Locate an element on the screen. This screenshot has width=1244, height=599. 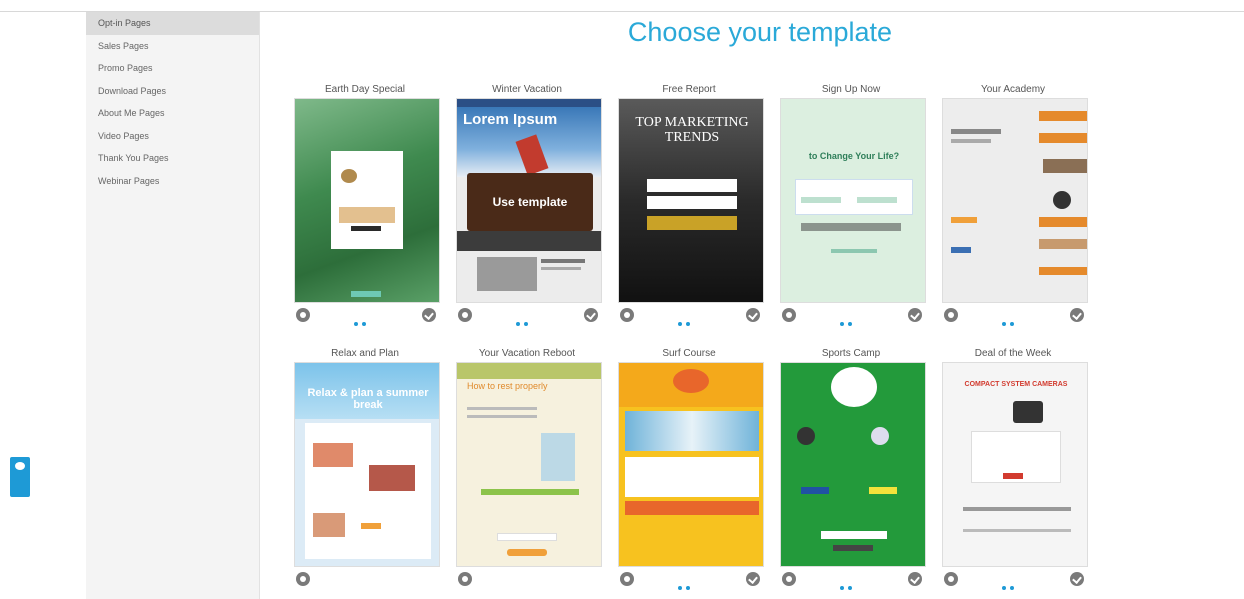
template-thumbnail: How to rest properly is located at coordinates (529, 464).